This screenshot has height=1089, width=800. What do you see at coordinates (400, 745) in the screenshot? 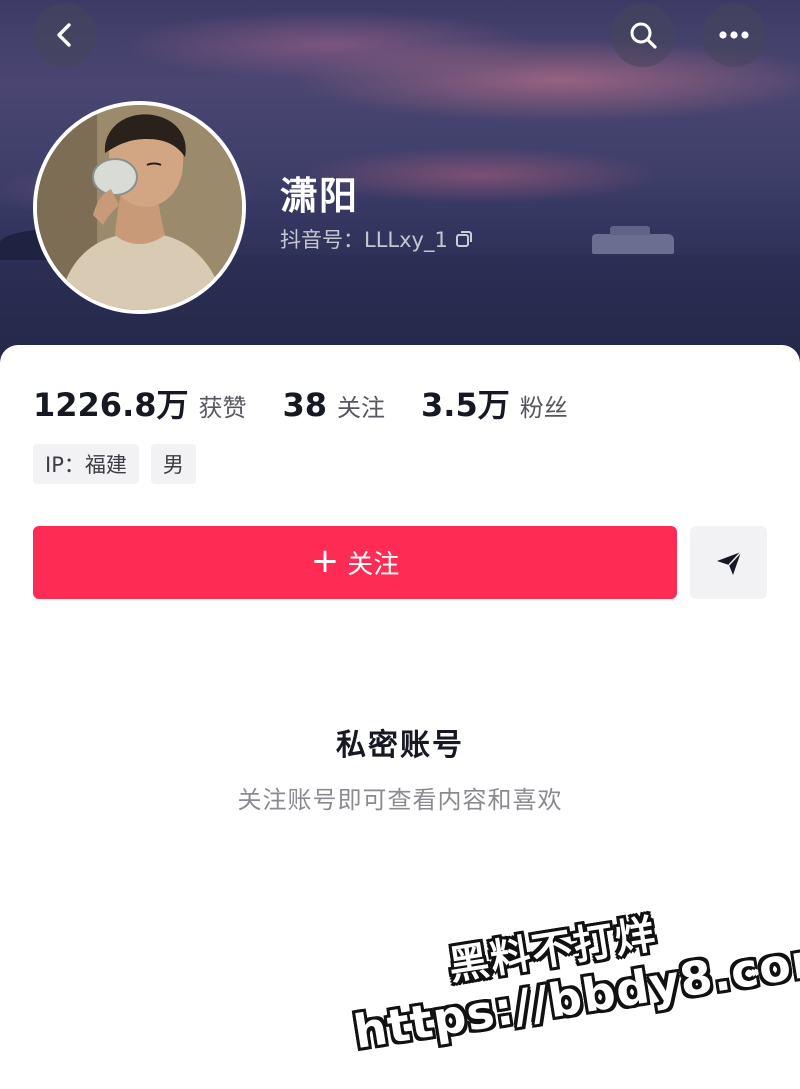
I see `private-account-title: 私密账号` at bounding box center [400, 745].